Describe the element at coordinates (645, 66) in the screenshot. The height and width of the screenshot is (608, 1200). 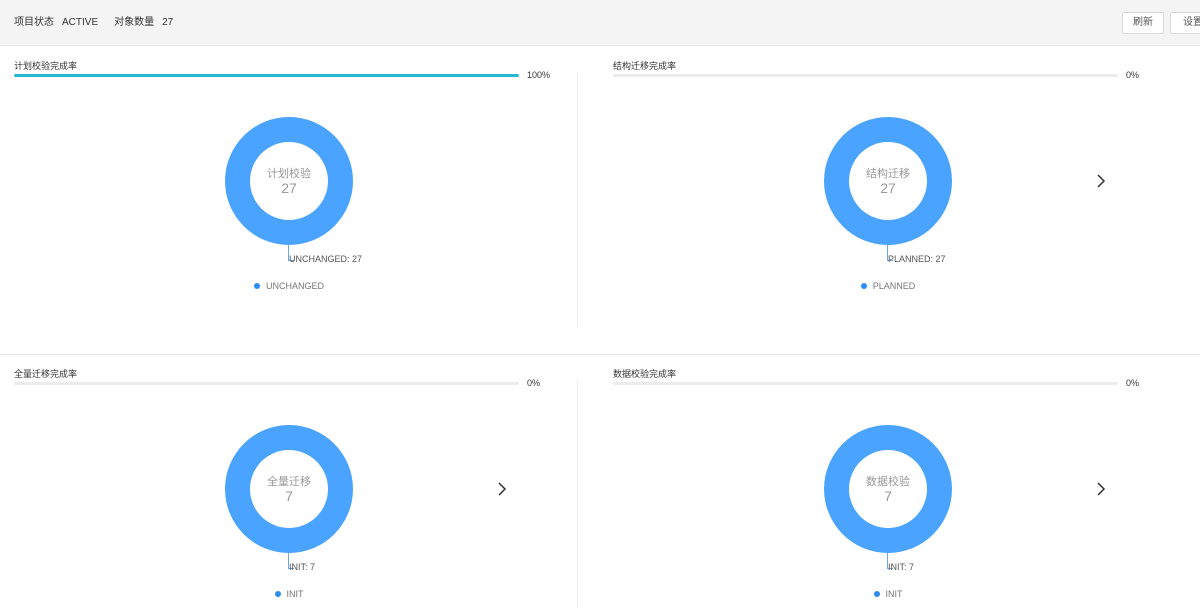
I see `panel-title: 结构迁移完成率` at that location.